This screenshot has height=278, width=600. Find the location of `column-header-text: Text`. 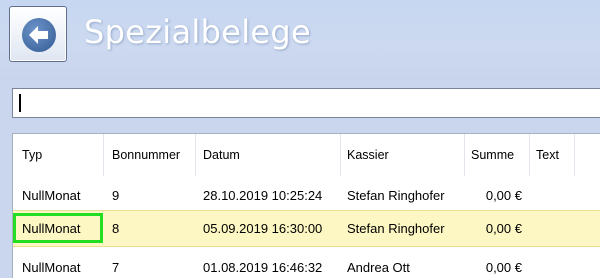

column-header-text: Text is located at coordinates (552, 155).